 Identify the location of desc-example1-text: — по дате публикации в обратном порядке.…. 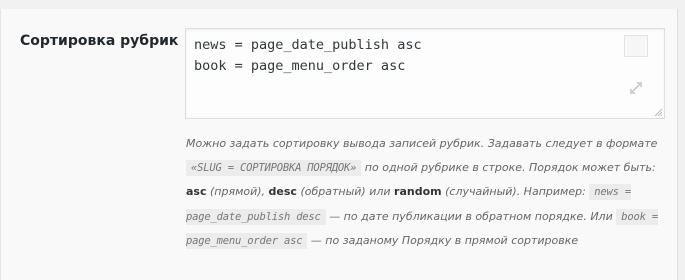
(471, 216).